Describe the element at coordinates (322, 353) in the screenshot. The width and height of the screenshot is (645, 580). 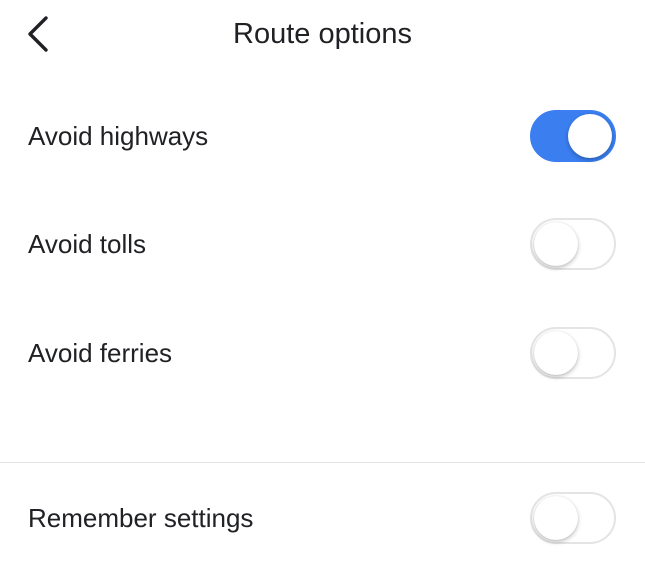
I see `option-row-avoid-ferries: Avoid ferries` at that location.